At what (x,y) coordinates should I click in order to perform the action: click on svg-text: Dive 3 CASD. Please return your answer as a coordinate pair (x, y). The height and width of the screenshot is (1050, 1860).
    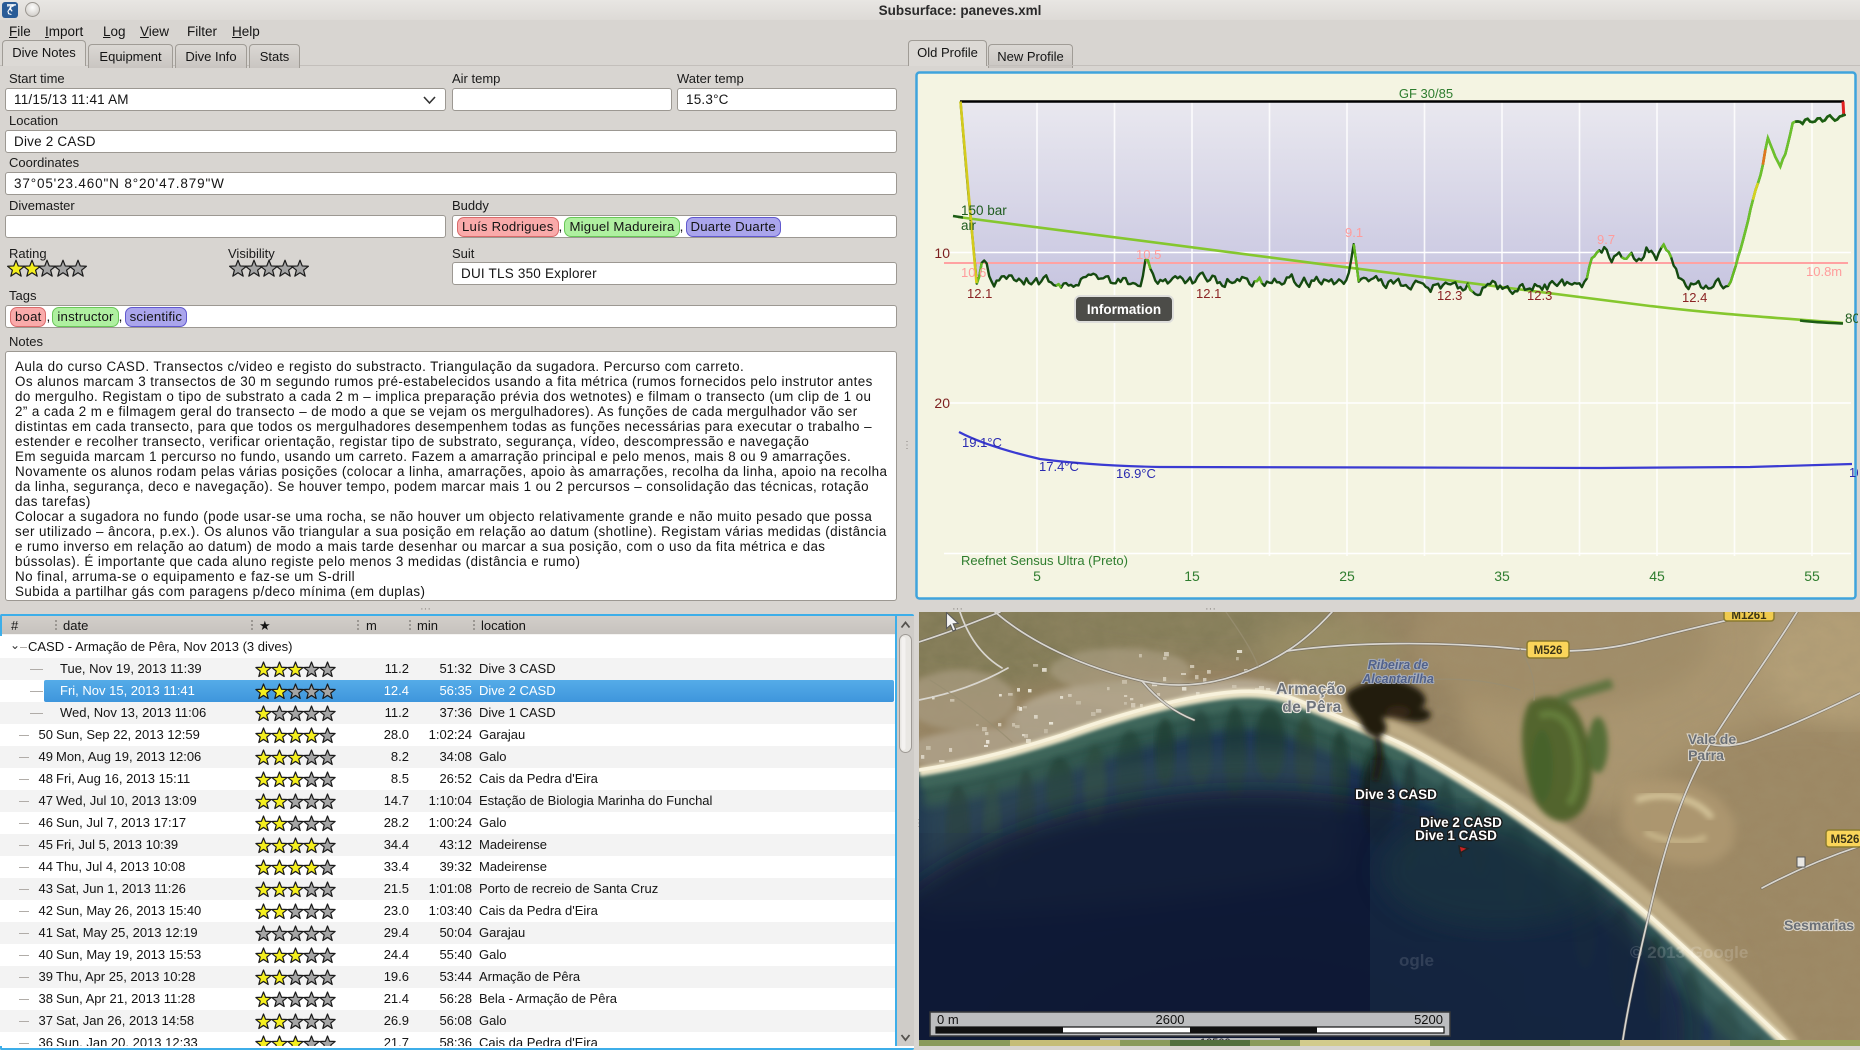
    Looking at the image, I should click on (1396, 794).